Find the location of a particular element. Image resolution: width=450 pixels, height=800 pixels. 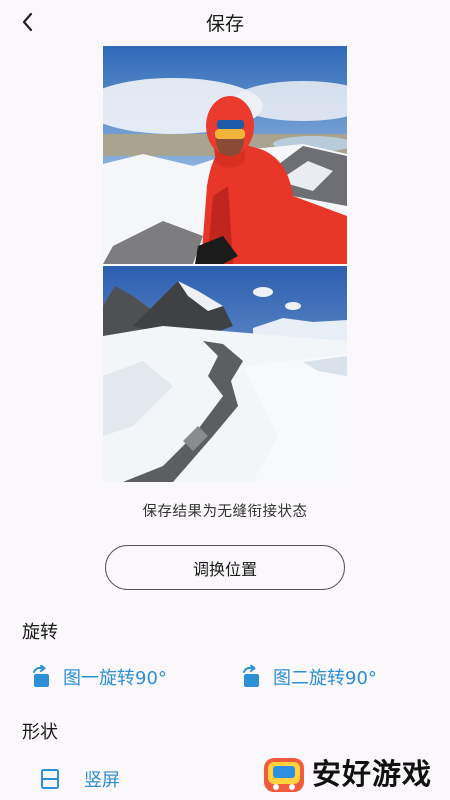

watermark-text: 安好游戏 is located at coordinates (372, 773).